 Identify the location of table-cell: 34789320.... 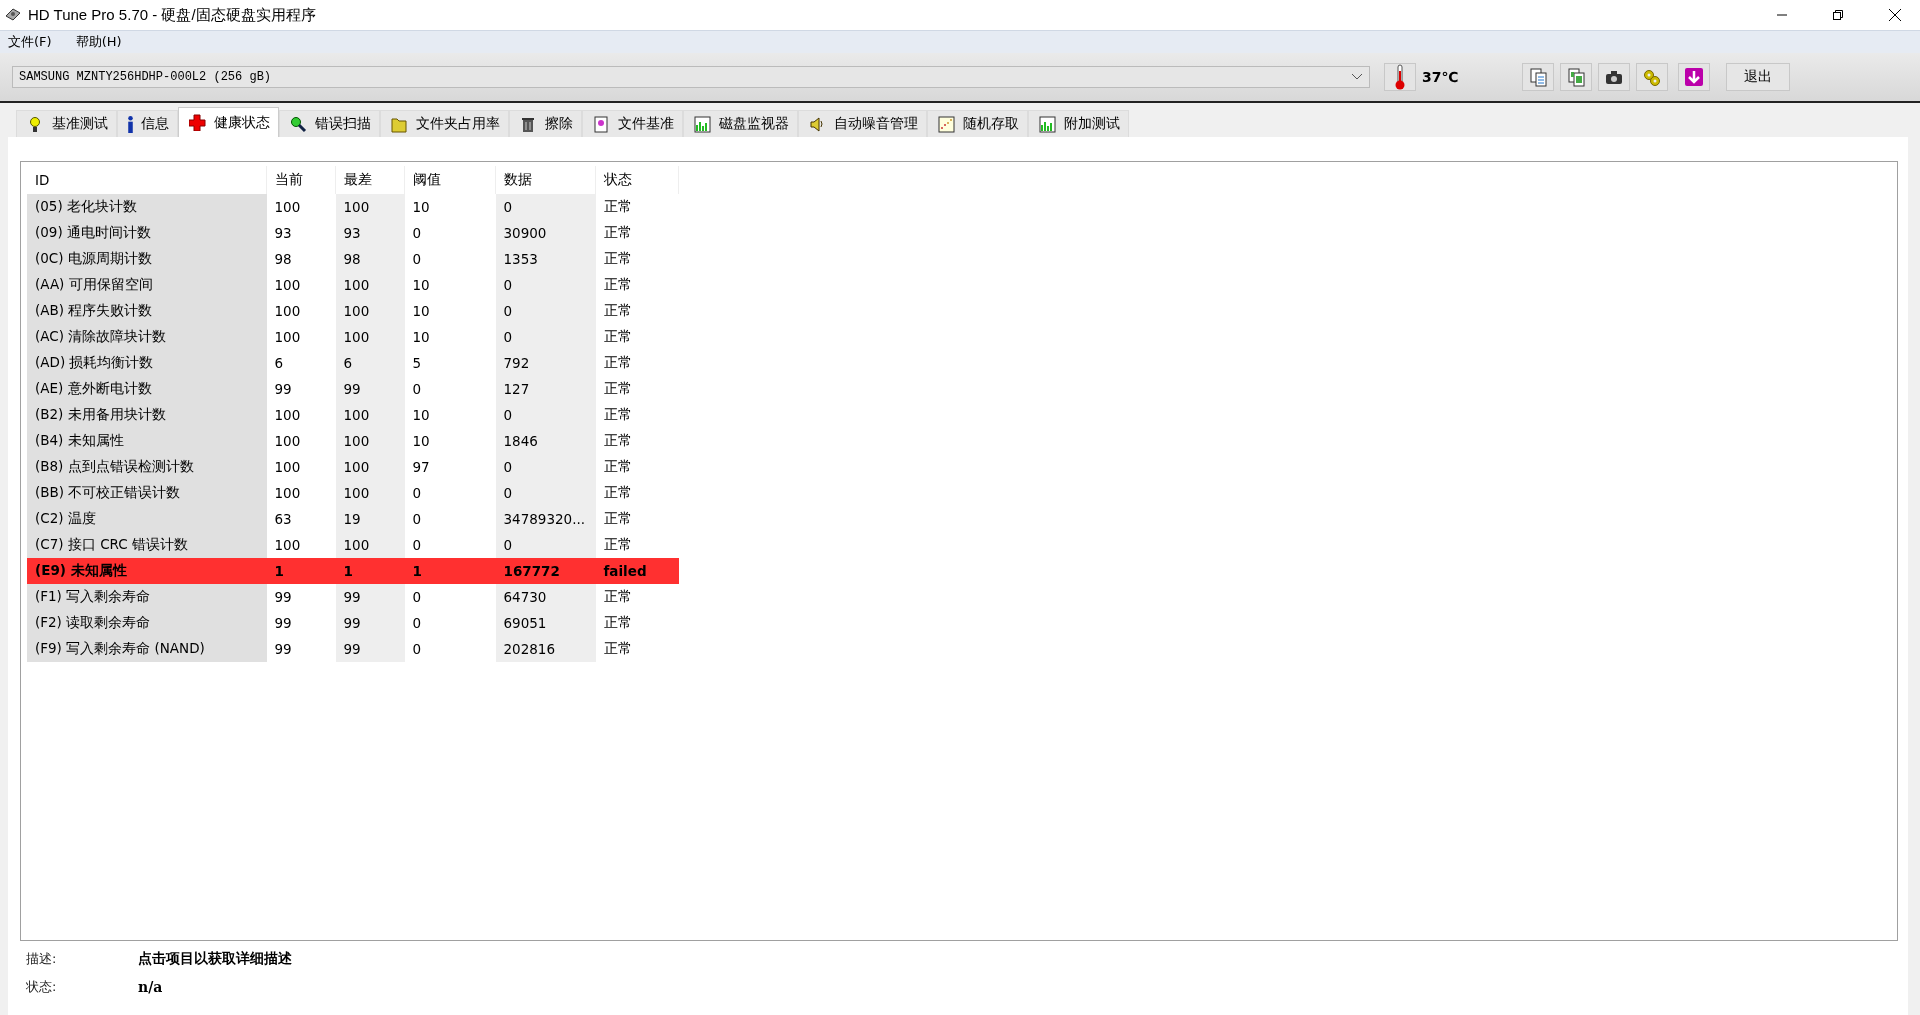
(545, 519).